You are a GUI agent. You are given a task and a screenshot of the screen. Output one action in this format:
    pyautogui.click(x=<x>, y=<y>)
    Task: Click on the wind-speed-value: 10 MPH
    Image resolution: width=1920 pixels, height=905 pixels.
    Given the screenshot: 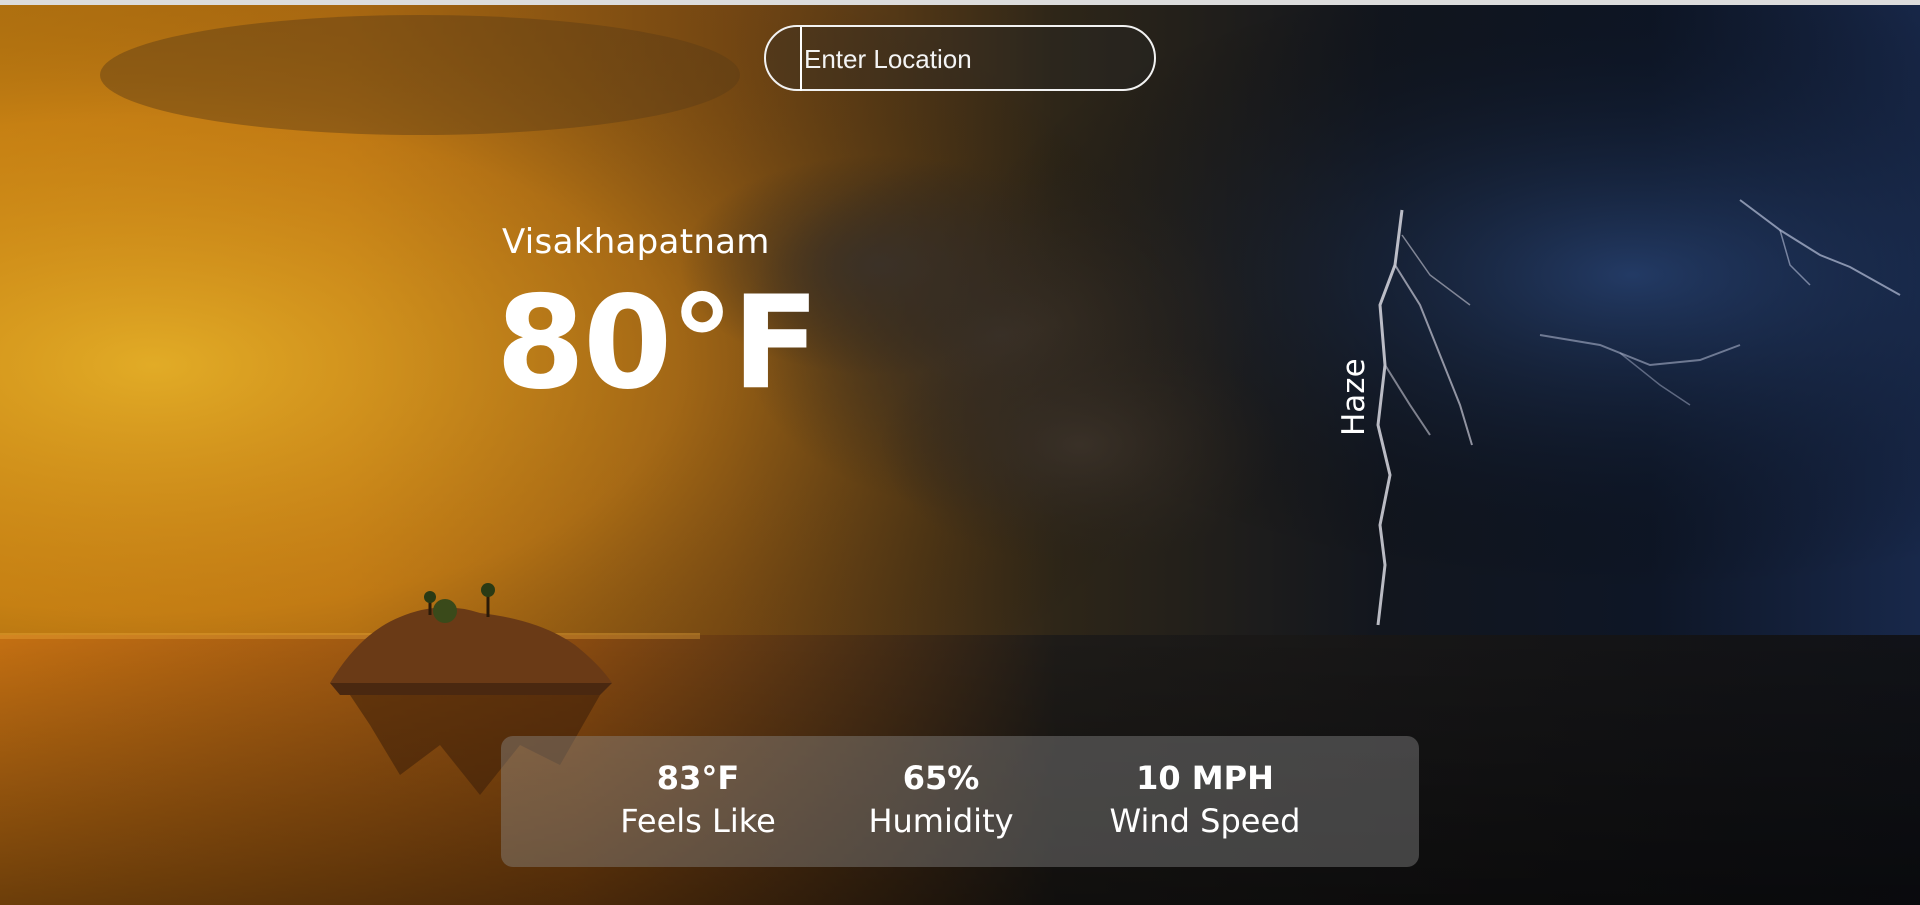 What is the action you would take?
    pyautogui.click(x=1205, y=778)
    